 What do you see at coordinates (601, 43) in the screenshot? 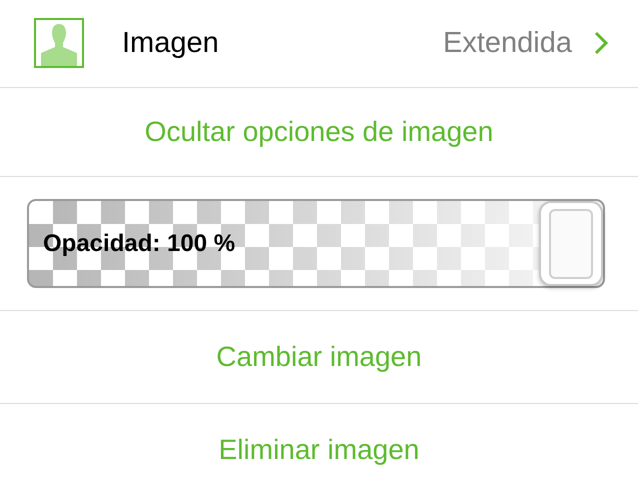
I see `chevron-icon` at bounding box center [601, 43].